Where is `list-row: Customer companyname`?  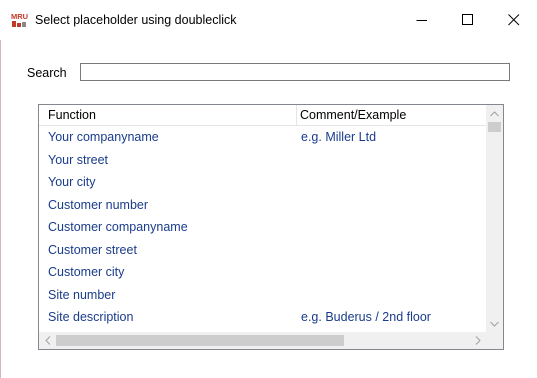 list-row: Customer companyname is located at coordinates (262, 227).